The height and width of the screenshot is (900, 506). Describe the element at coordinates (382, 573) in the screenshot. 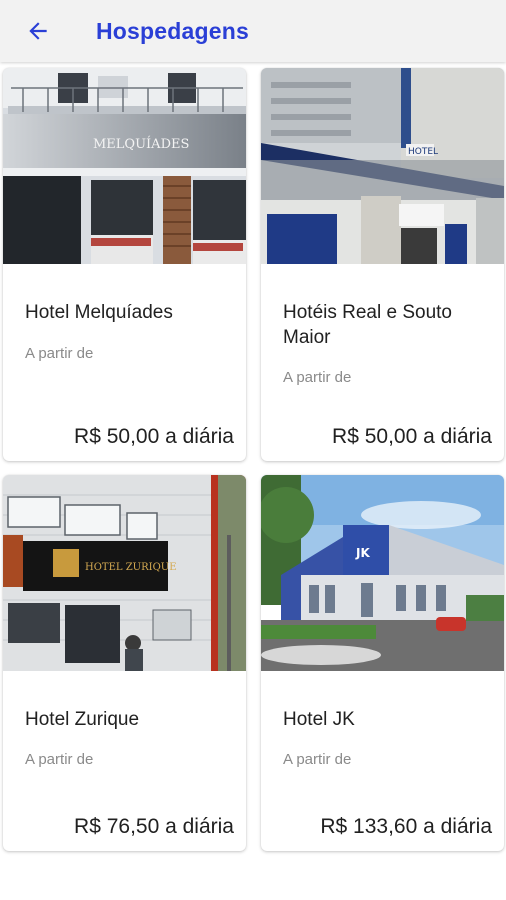

I see `hotel-photo: JK` at that location.